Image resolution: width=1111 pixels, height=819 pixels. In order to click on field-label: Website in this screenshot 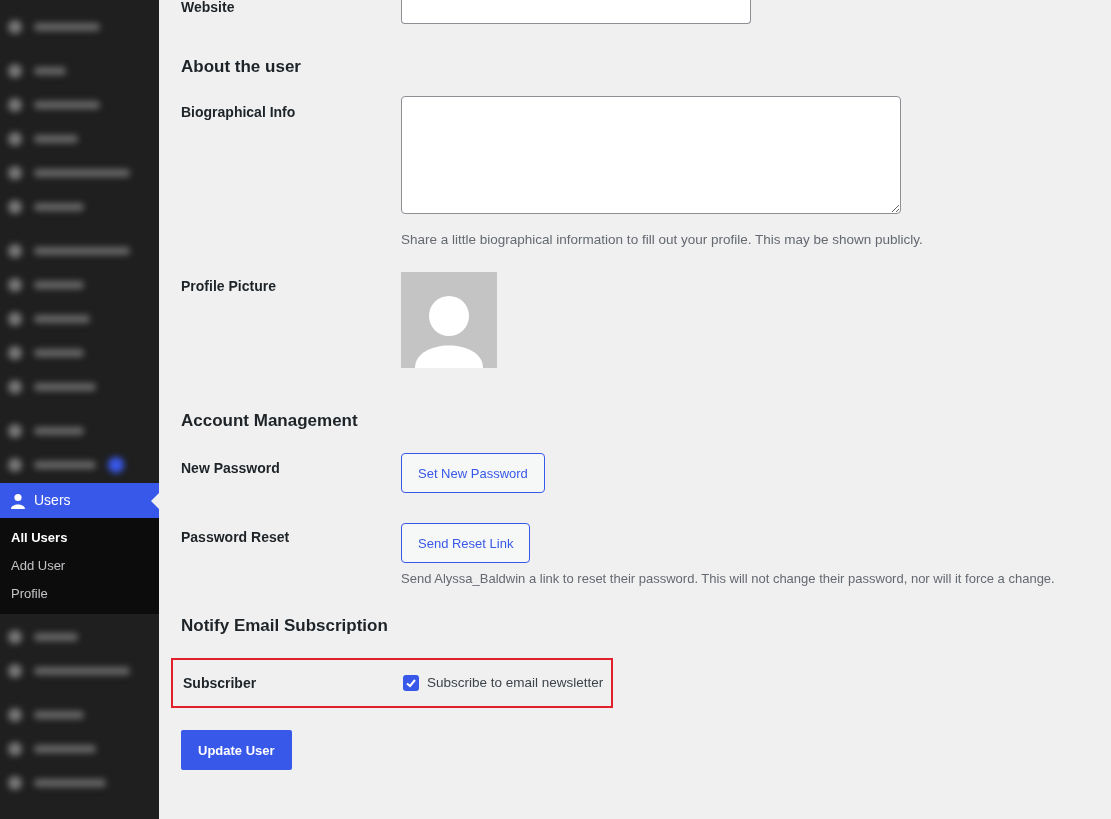, I will do `click(208, 7)`.